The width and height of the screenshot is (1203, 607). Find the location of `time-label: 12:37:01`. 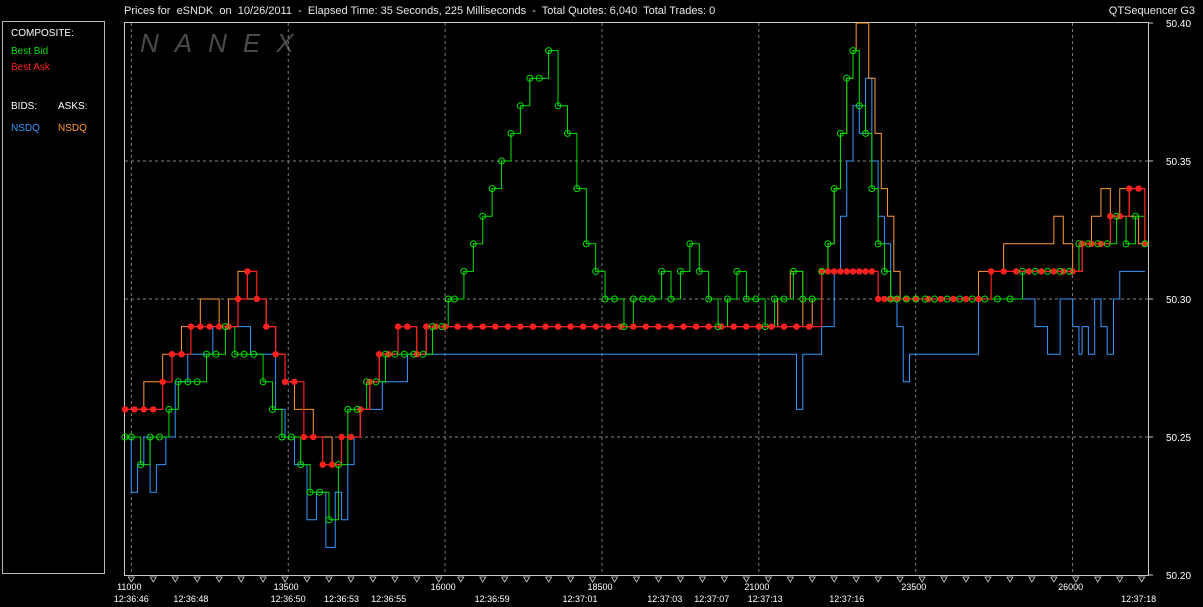

time-label: 12:37:01 is located at coordinates (579, 599).